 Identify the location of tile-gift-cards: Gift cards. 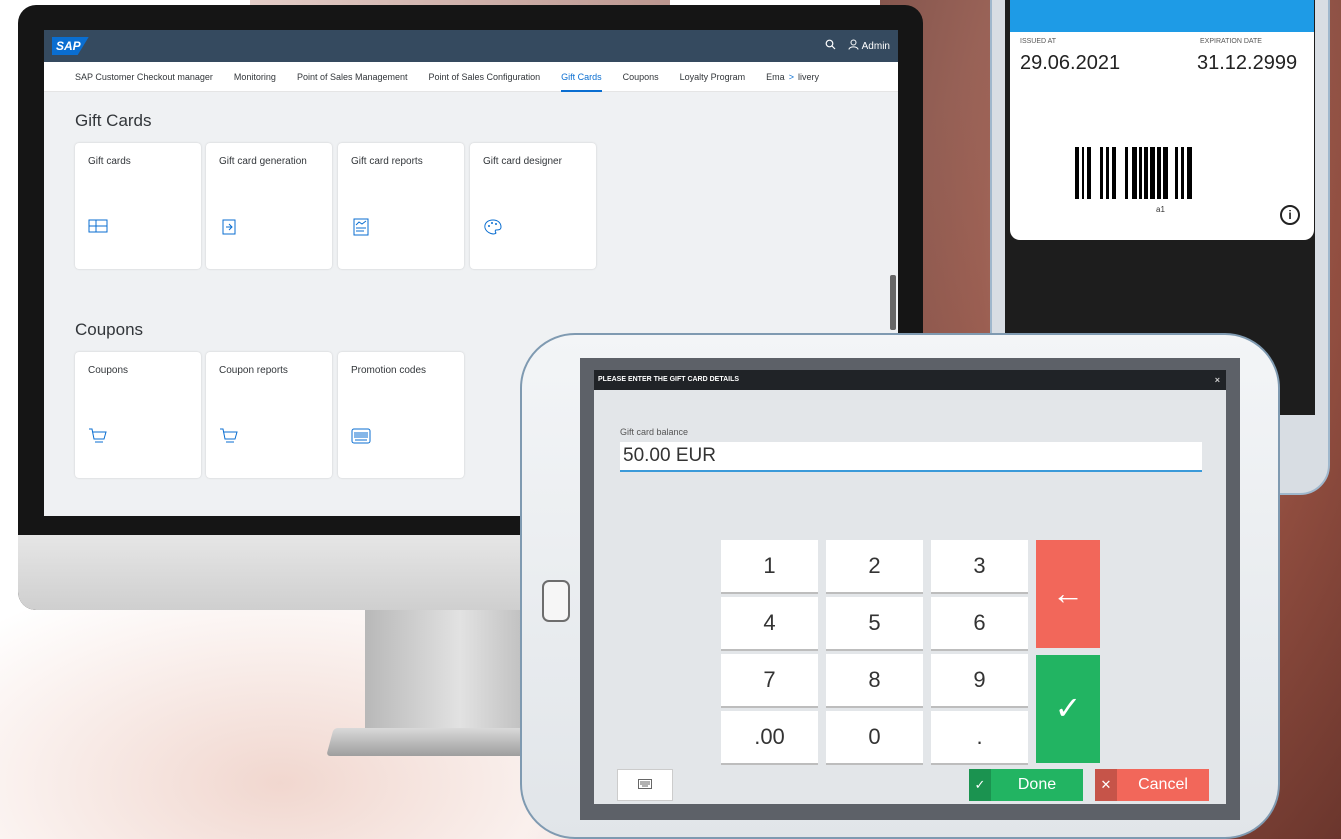
(138, 206).